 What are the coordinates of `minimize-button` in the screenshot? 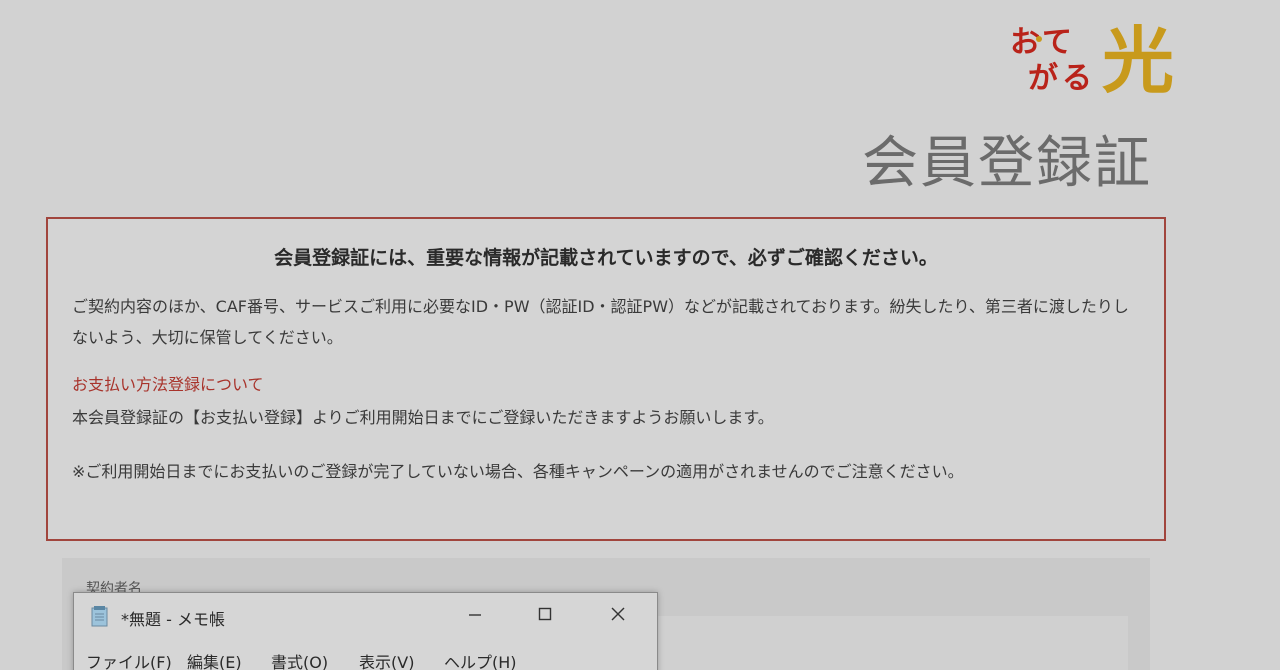 It's located at (475, 616).